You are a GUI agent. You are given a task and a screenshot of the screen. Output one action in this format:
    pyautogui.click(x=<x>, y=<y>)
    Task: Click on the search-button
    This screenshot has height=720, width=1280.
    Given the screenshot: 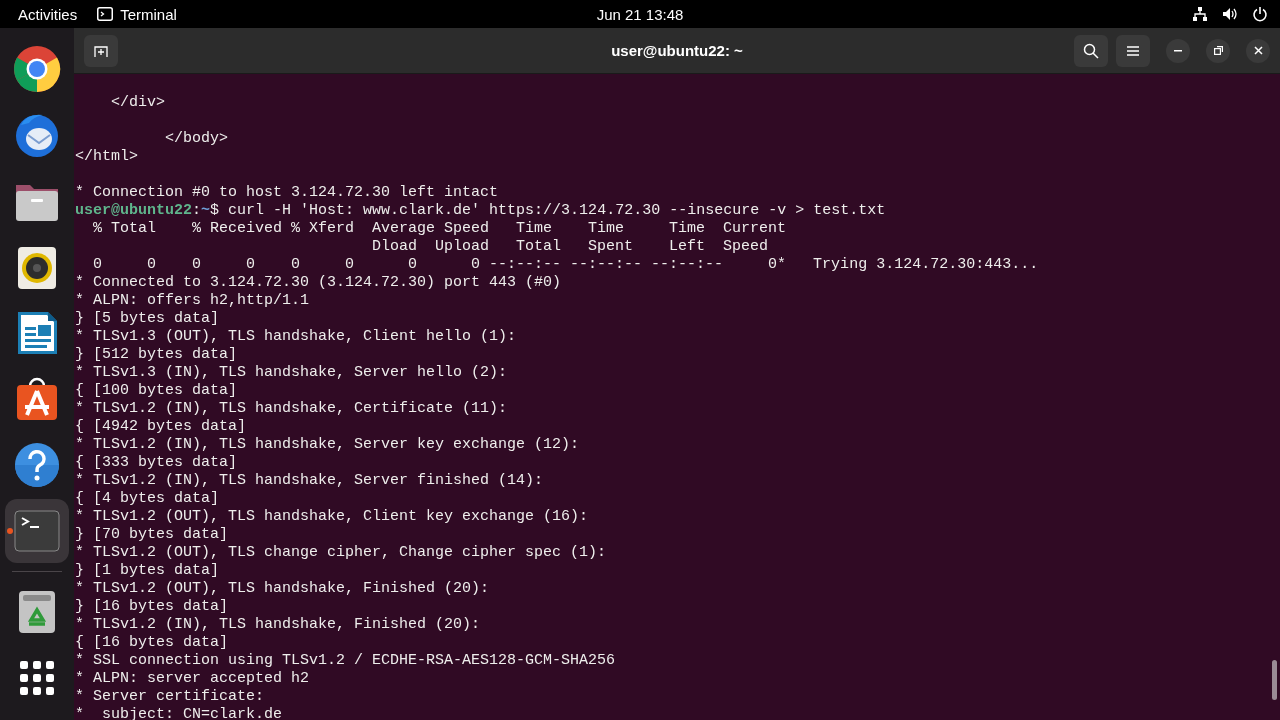 What is the action you would take?
    pyautogui.click(x=1091, y=50)
    